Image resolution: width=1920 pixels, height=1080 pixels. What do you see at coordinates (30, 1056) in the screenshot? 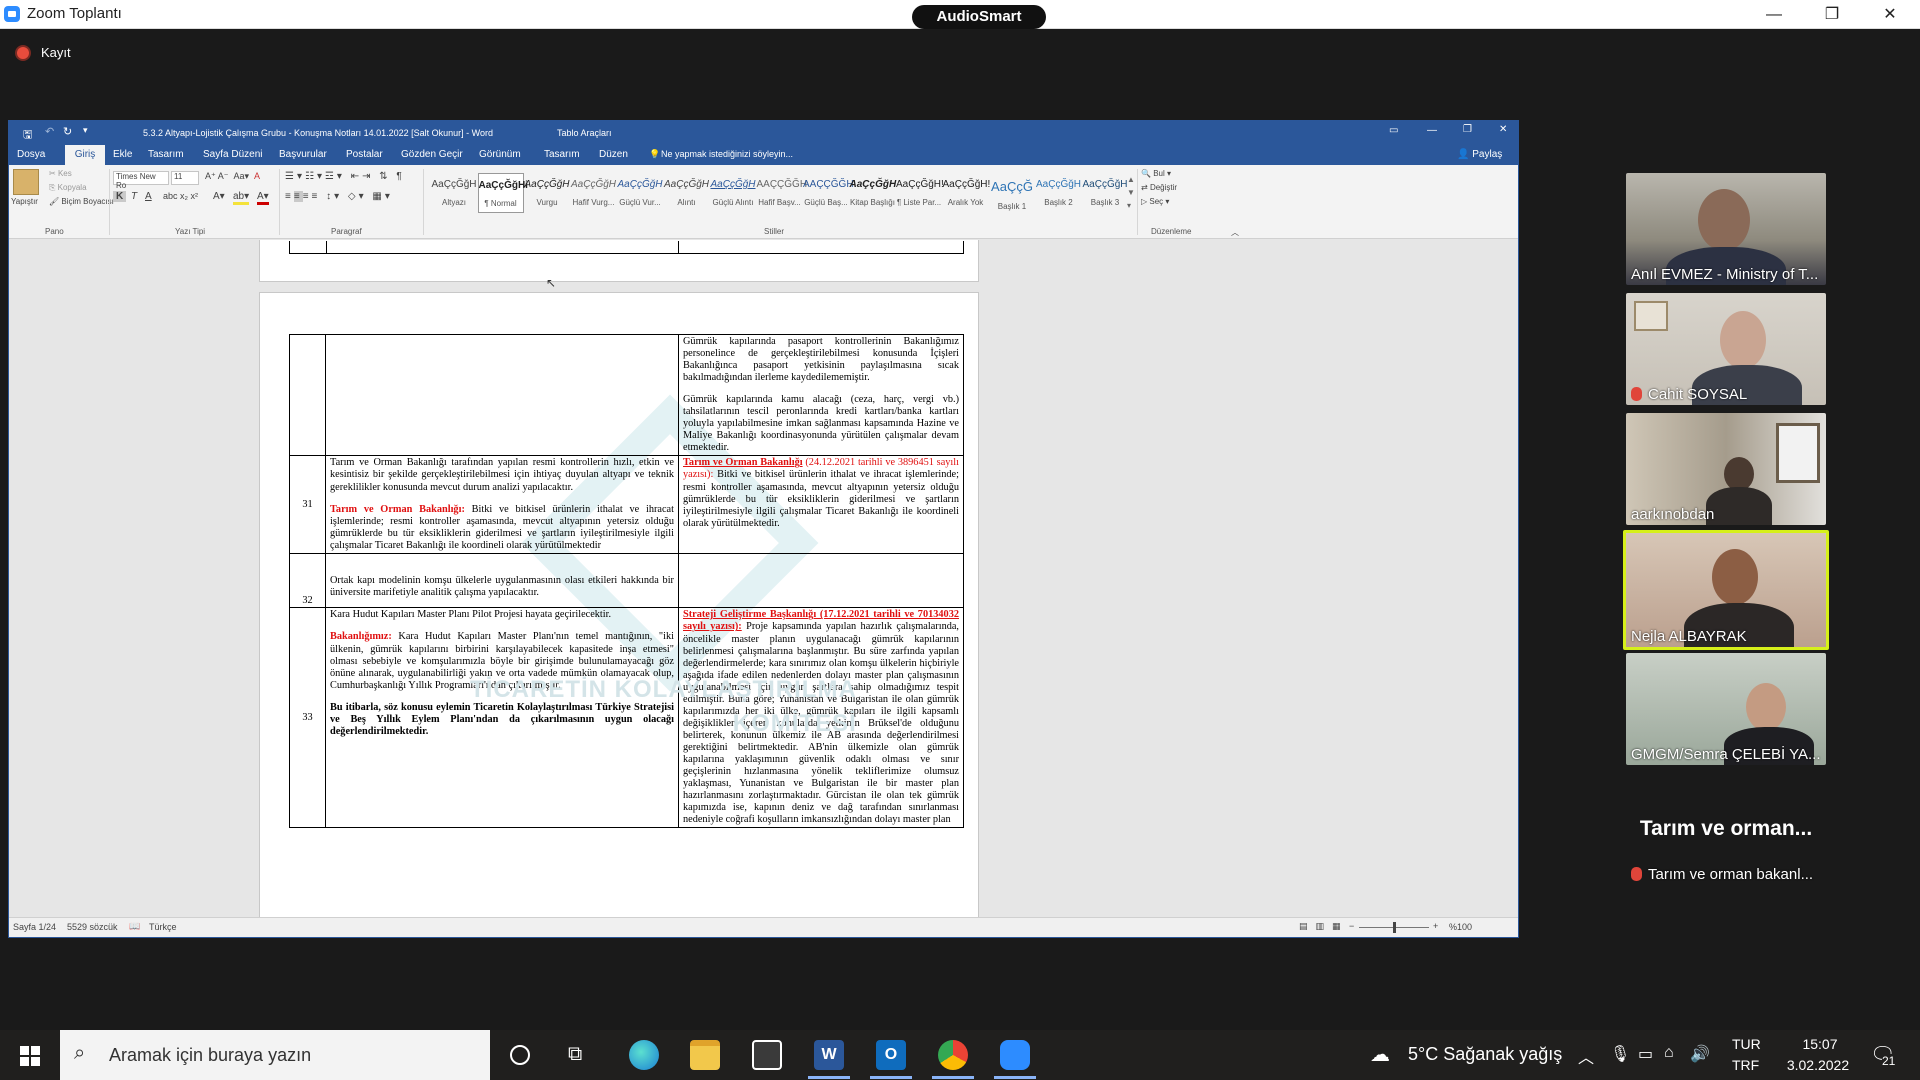
I see `windows-start-icon` at bounding box center [30, 1056].